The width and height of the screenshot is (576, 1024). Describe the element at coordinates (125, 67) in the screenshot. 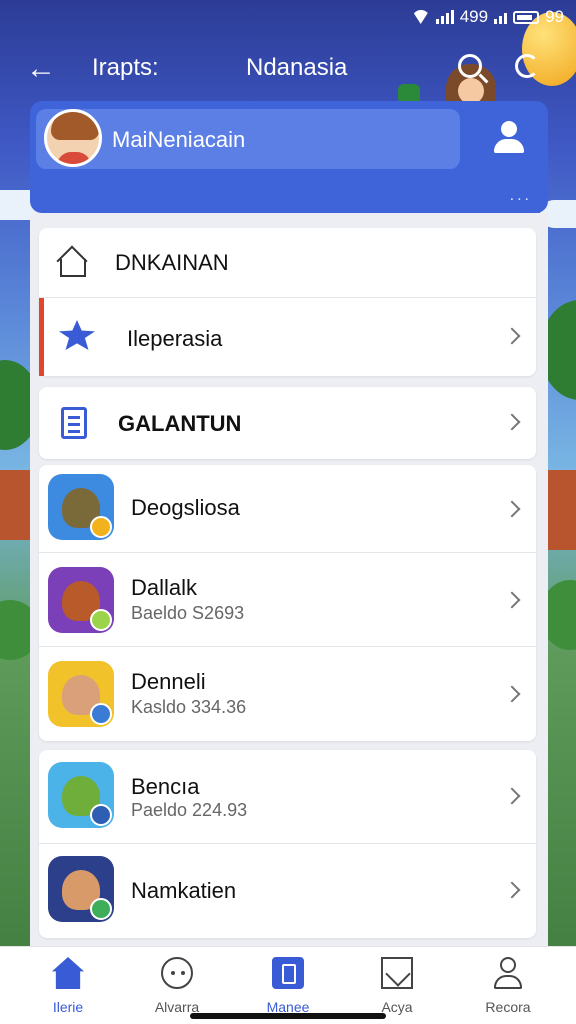

I see `topbar-left-title: Irapts:` at that location.